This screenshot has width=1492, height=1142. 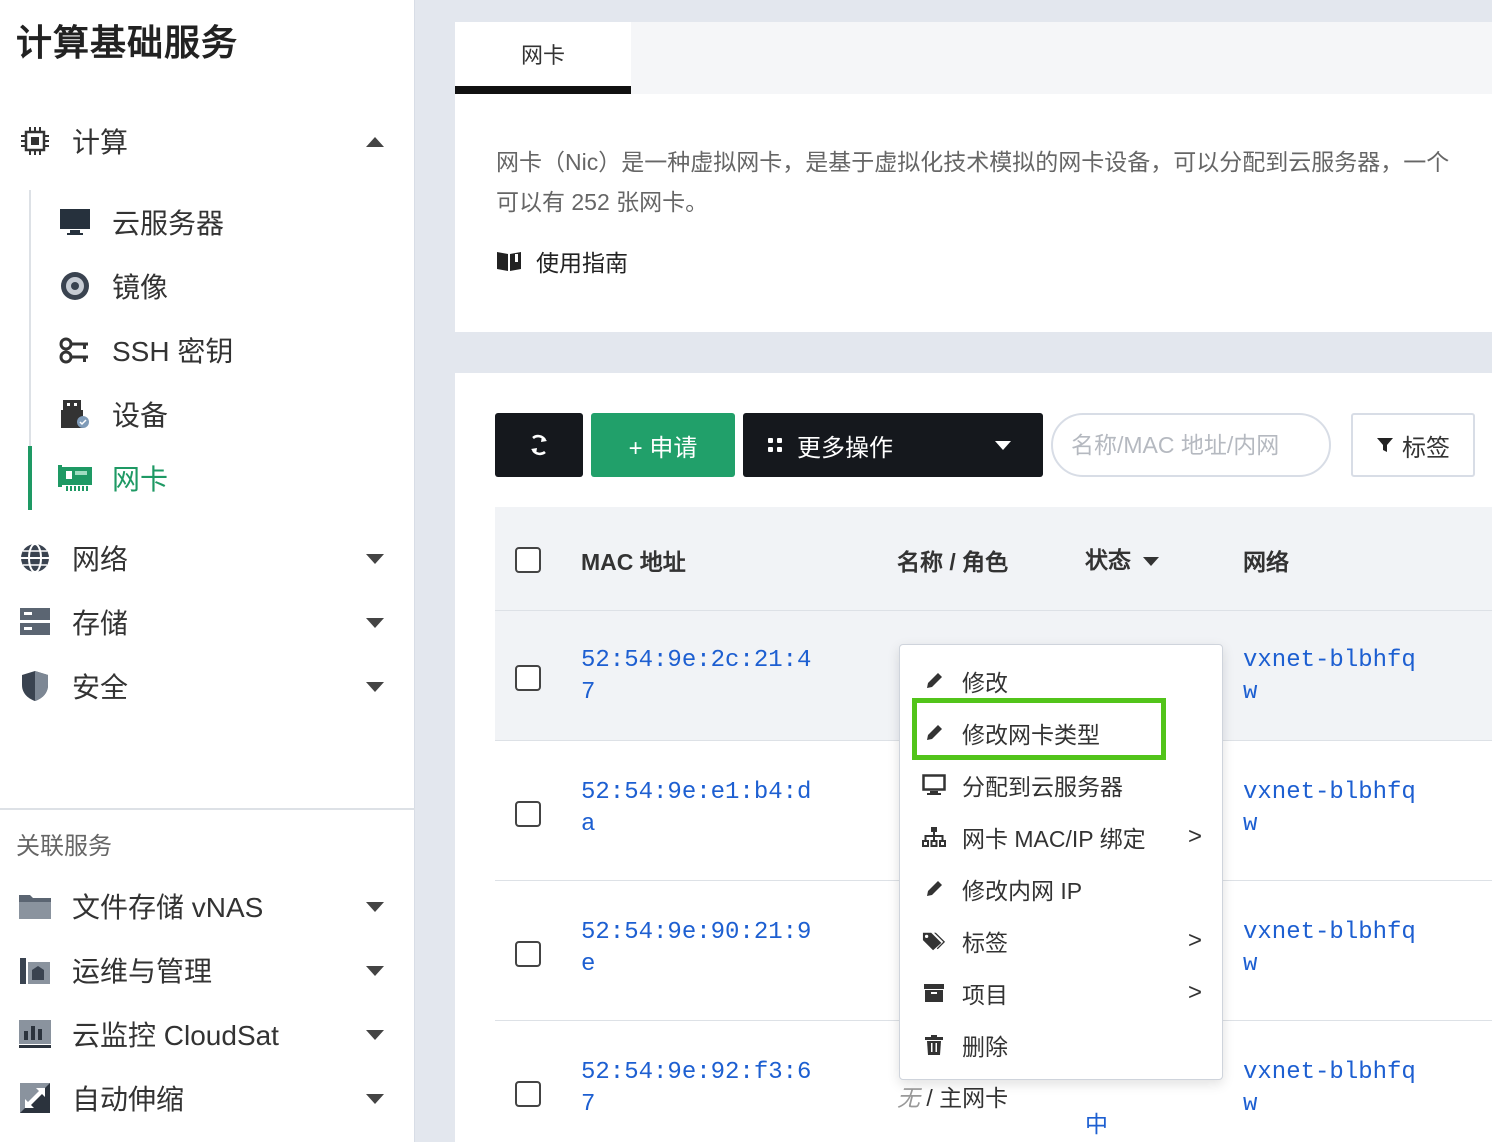 What do you see at coordinates (140, 415) in the screenshot?
I see `sidebar-item-label: 设备` at bounding box center [140, 415].